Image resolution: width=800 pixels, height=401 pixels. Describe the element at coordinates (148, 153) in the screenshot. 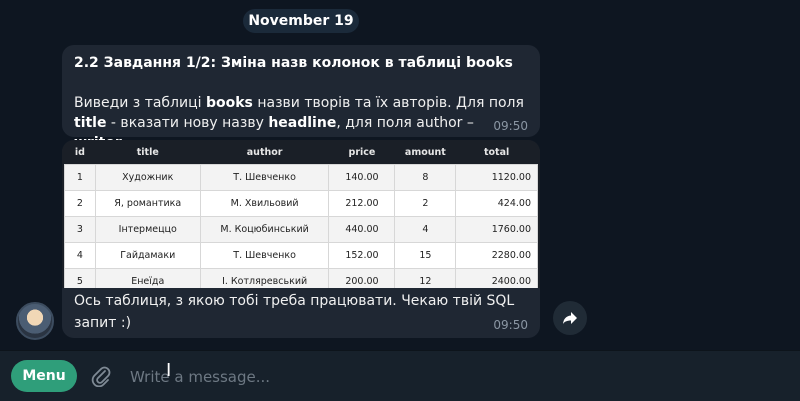

I see `column-header-title: title` at that location.